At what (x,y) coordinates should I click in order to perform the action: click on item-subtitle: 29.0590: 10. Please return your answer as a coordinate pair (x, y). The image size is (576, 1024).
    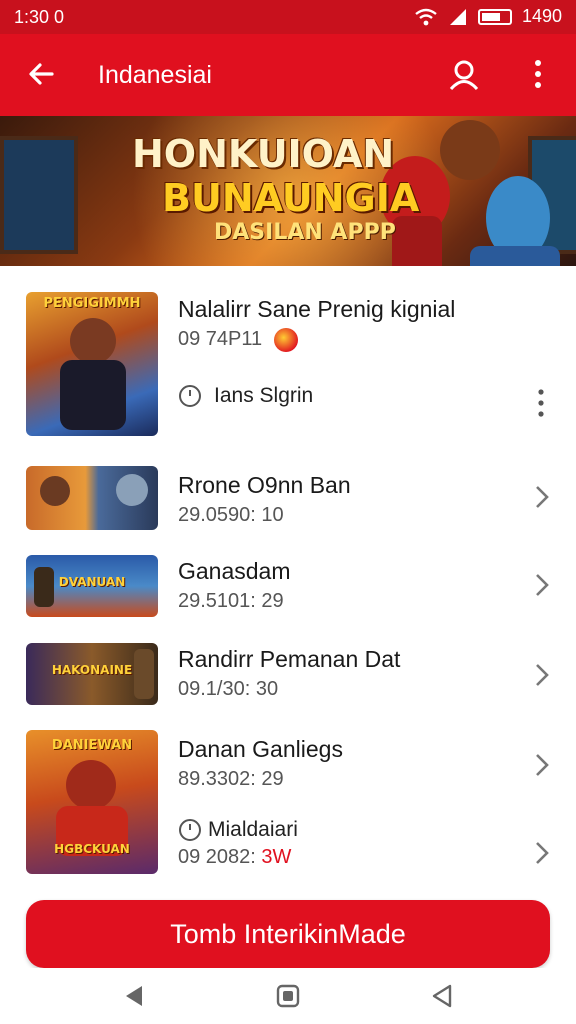
    Looking at the image, I should click on (231, 515).